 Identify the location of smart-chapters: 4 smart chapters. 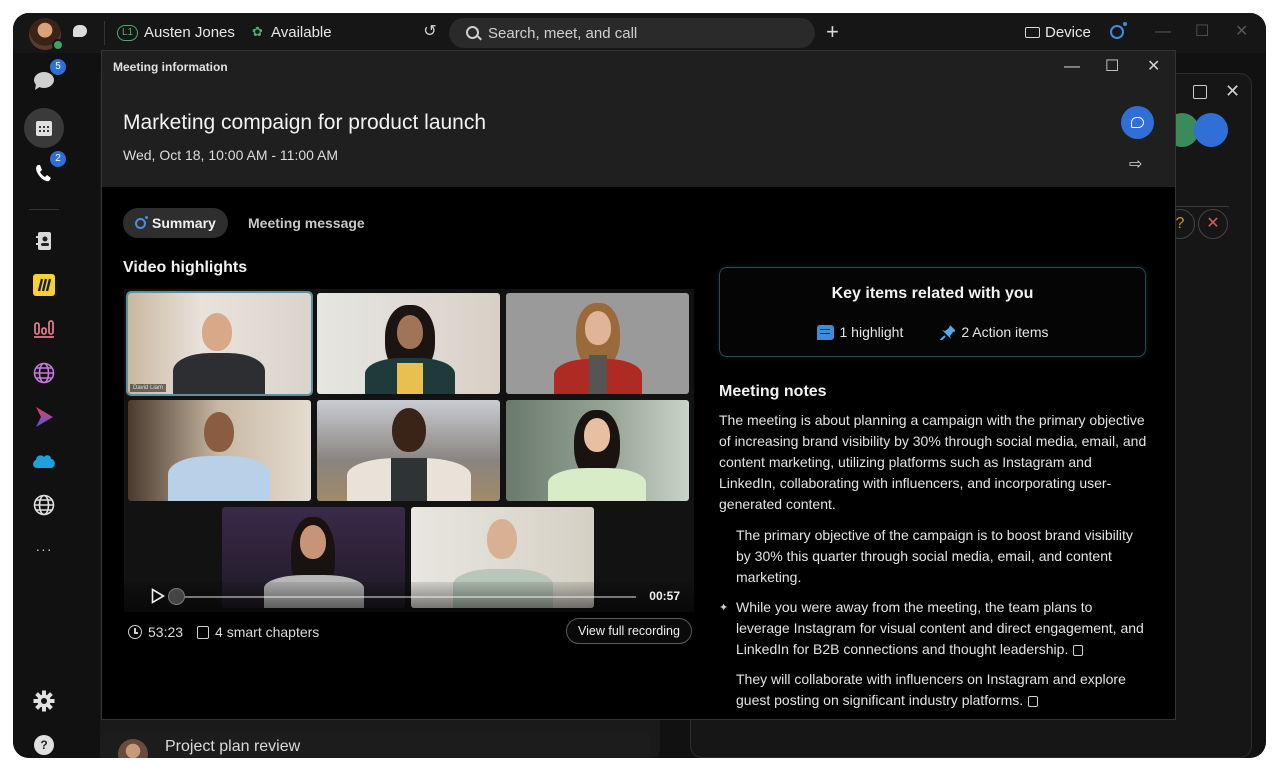
(267, 632).